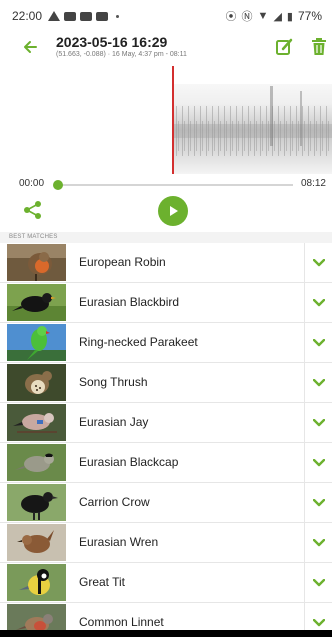 Image resolution: width=332 pixels, height=637 pixels. I want to click on edit-icon, so click(284, 46).